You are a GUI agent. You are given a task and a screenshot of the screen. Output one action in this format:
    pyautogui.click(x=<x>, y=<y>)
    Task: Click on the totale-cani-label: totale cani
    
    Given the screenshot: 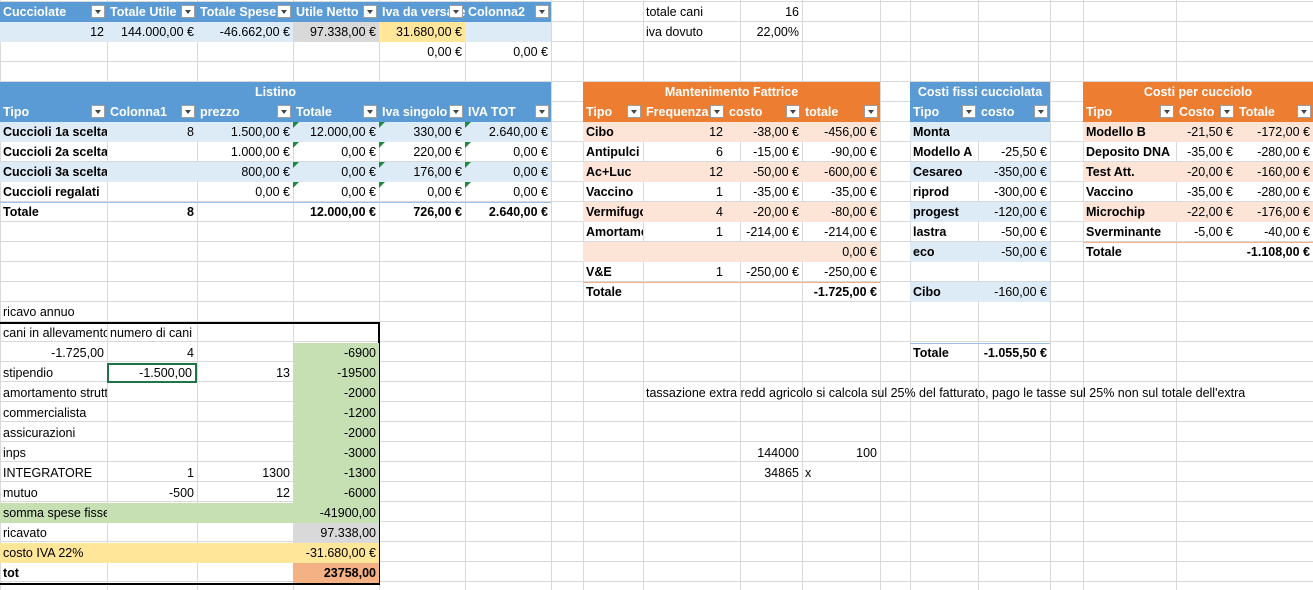 What is the action you would take?
    pyautogui.click(x=693, y=12)
    